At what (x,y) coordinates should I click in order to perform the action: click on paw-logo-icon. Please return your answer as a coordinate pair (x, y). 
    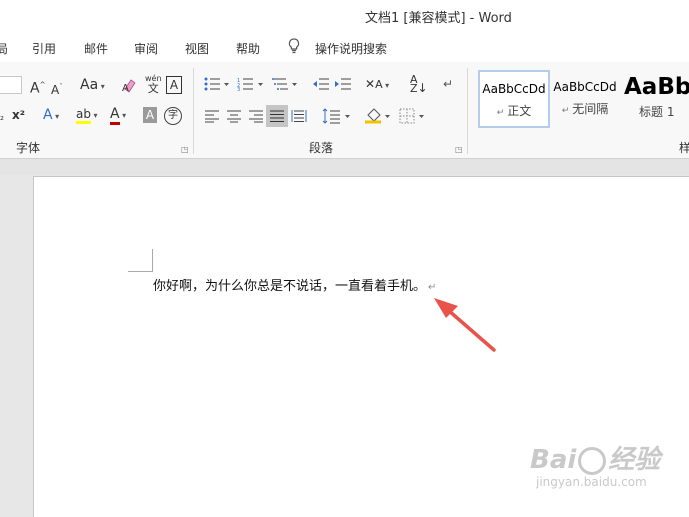
    Looking at the image, I should click on (592, 460).